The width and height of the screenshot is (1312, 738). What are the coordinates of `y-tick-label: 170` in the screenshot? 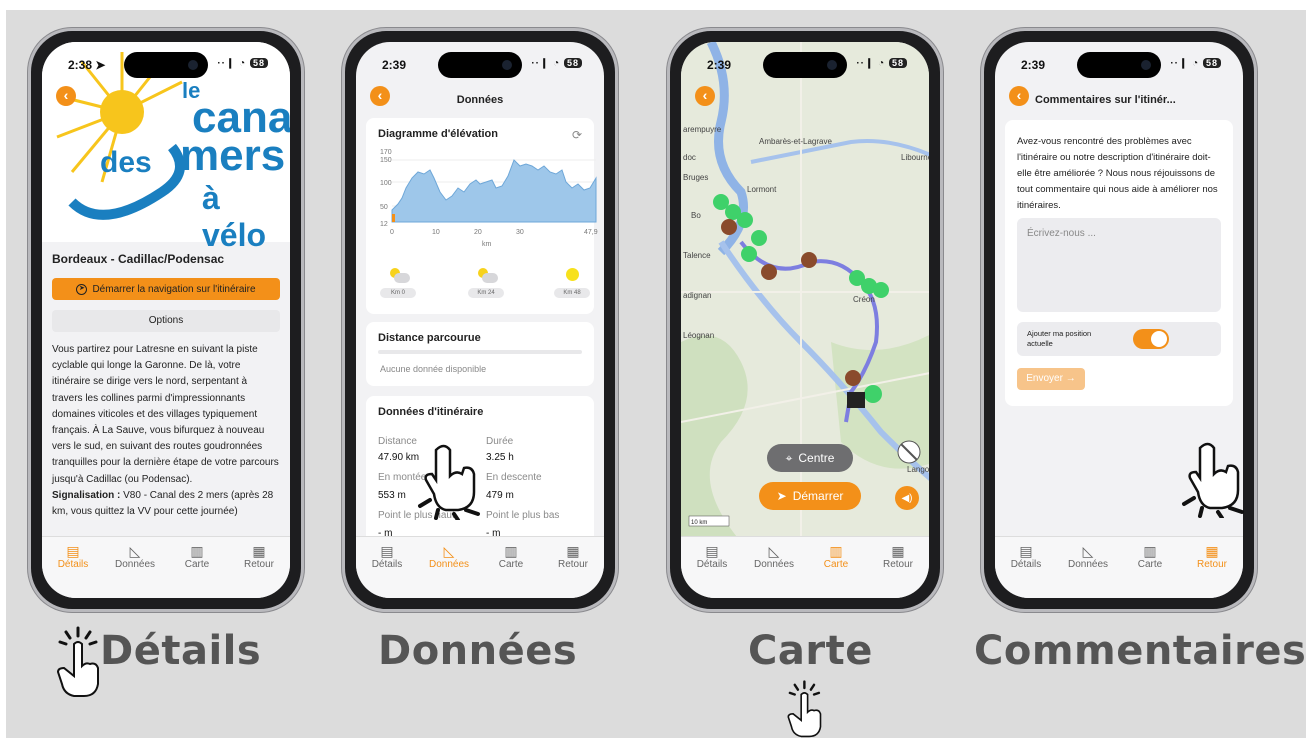 It's located at (386, 152).